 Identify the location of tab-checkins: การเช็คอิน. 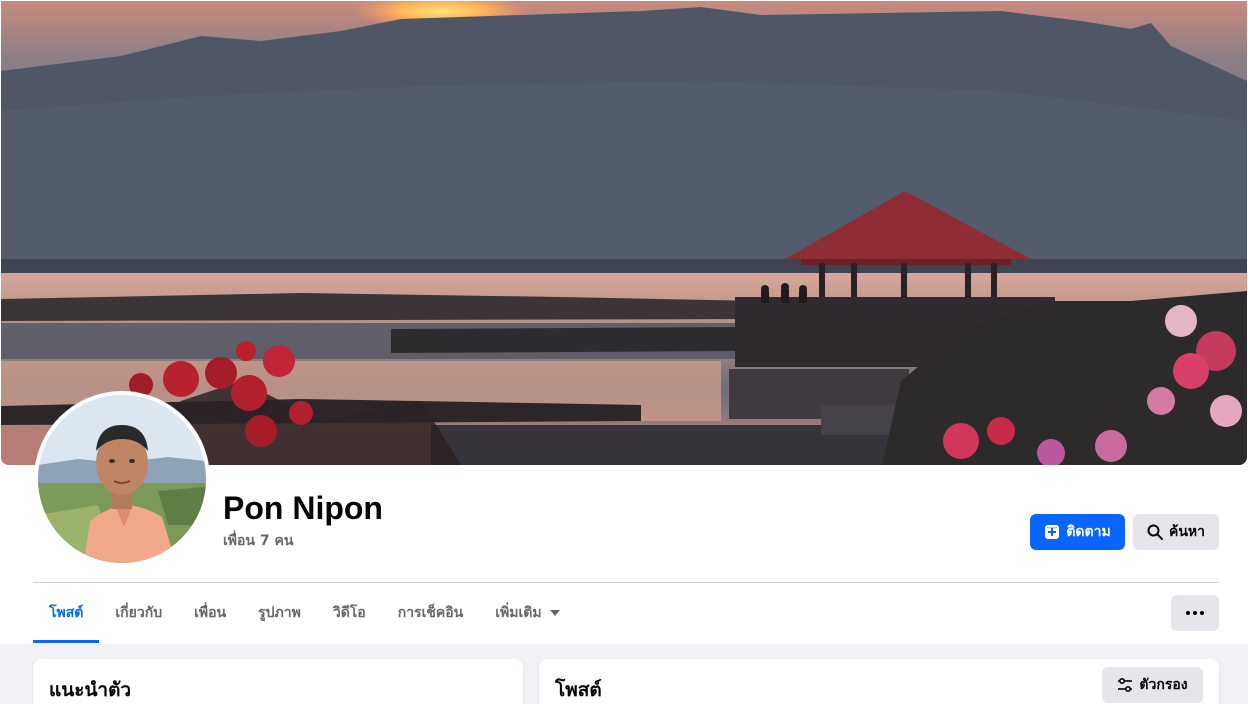
(431, 613).